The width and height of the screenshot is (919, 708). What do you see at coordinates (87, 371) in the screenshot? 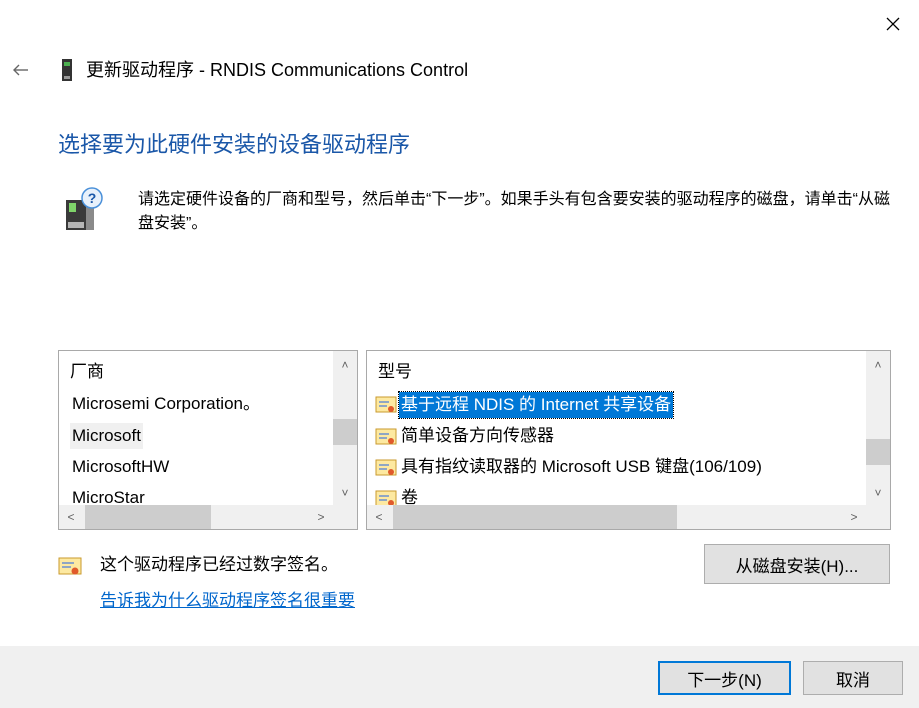
I see `manufacturer-header: 厂商` at bounding box center [87, 371].